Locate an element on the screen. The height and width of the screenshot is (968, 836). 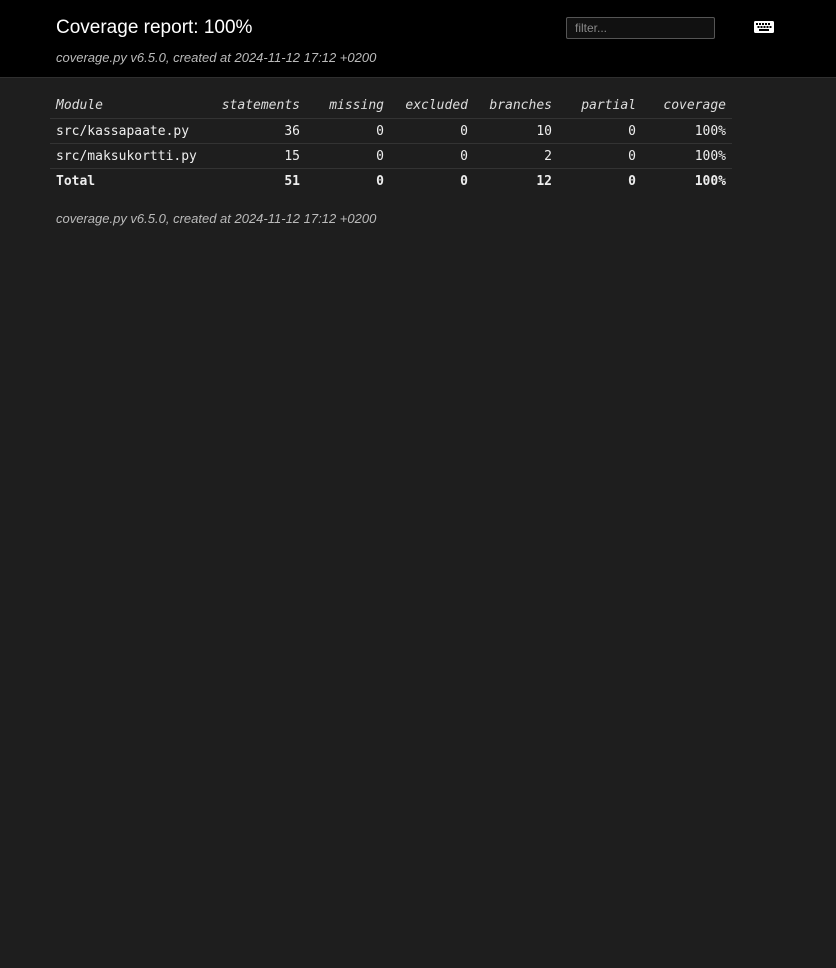
total-label: Total is located at coordinates (76, 181).